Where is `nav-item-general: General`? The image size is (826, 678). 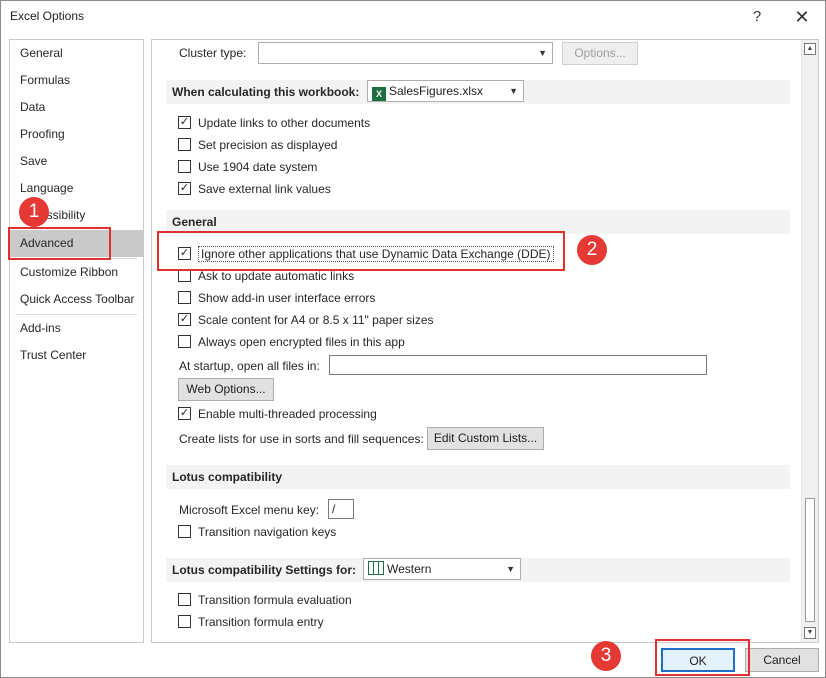 nav-item-general: General is located at coordinates (76, 53).